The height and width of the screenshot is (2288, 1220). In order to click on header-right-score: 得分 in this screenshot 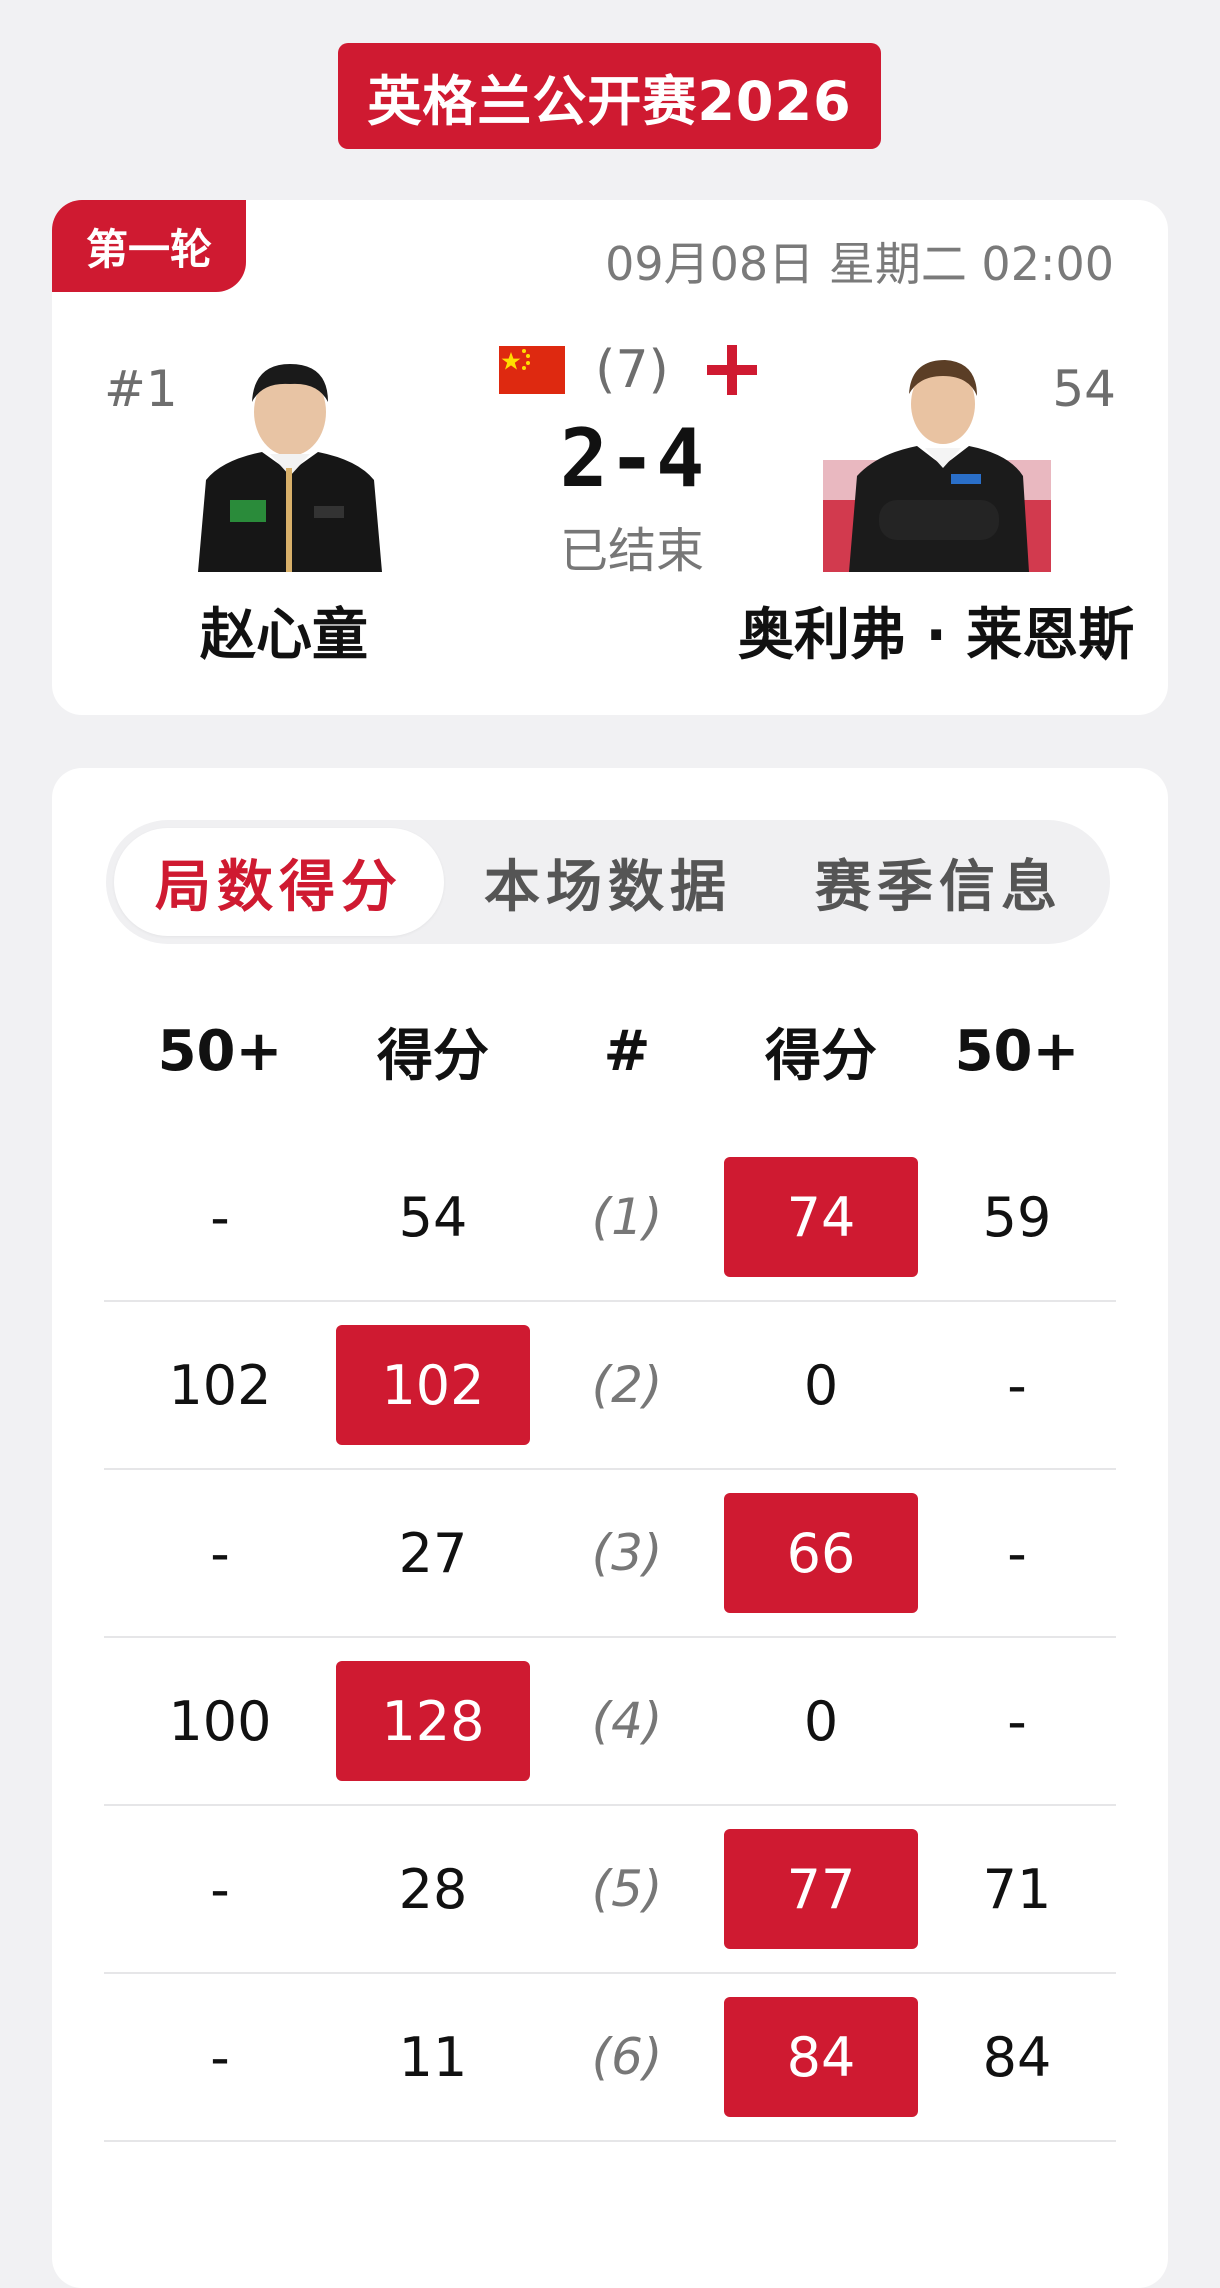, I will do `click(821, 1056)`.